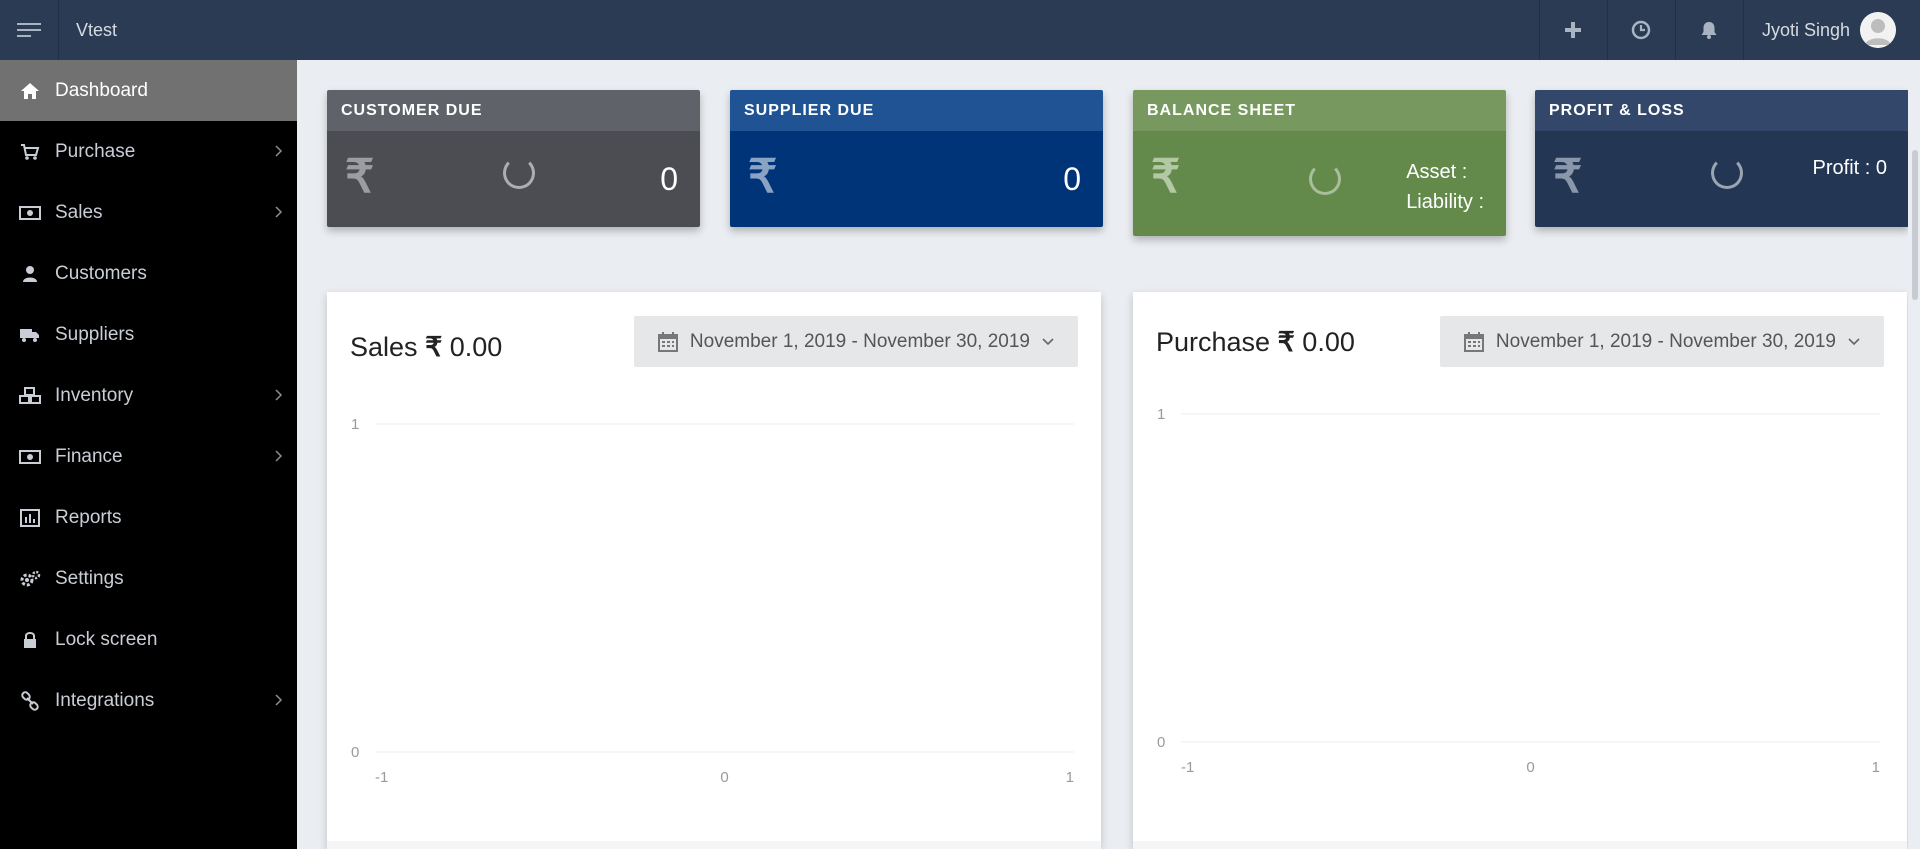 Image resolution: width=1920 pixels, height=849 pixels. Describe the element at coordinates (30, 396) in the screenshot. I see `cubes-icon` at that location.